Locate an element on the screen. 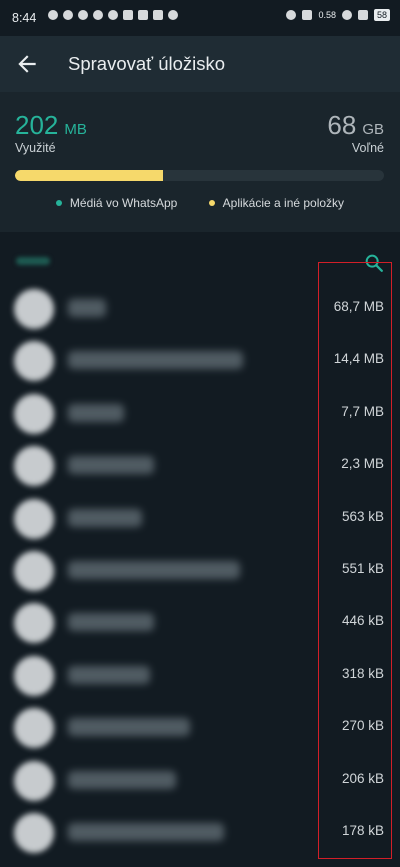 This screenshot has height=867, width=400. alert-icon is located at coordinates (113, 15).